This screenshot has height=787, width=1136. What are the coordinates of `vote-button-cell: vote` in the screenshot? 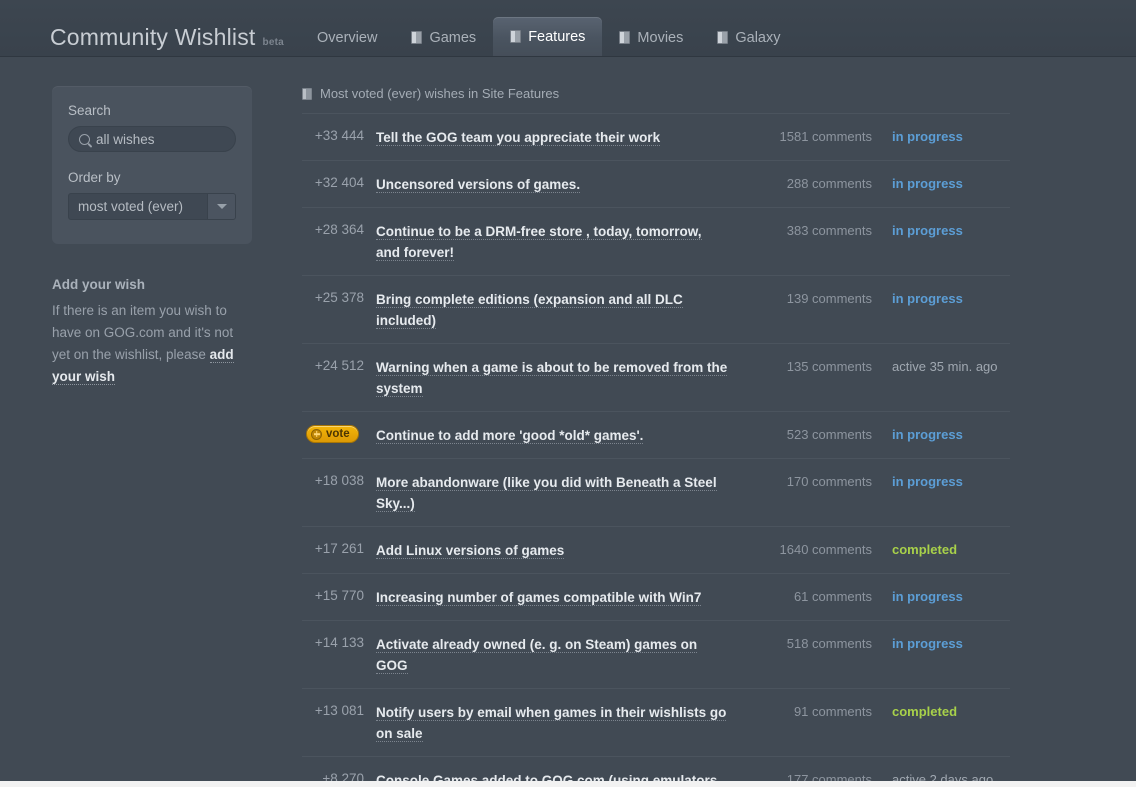 It's located at (333, 434).